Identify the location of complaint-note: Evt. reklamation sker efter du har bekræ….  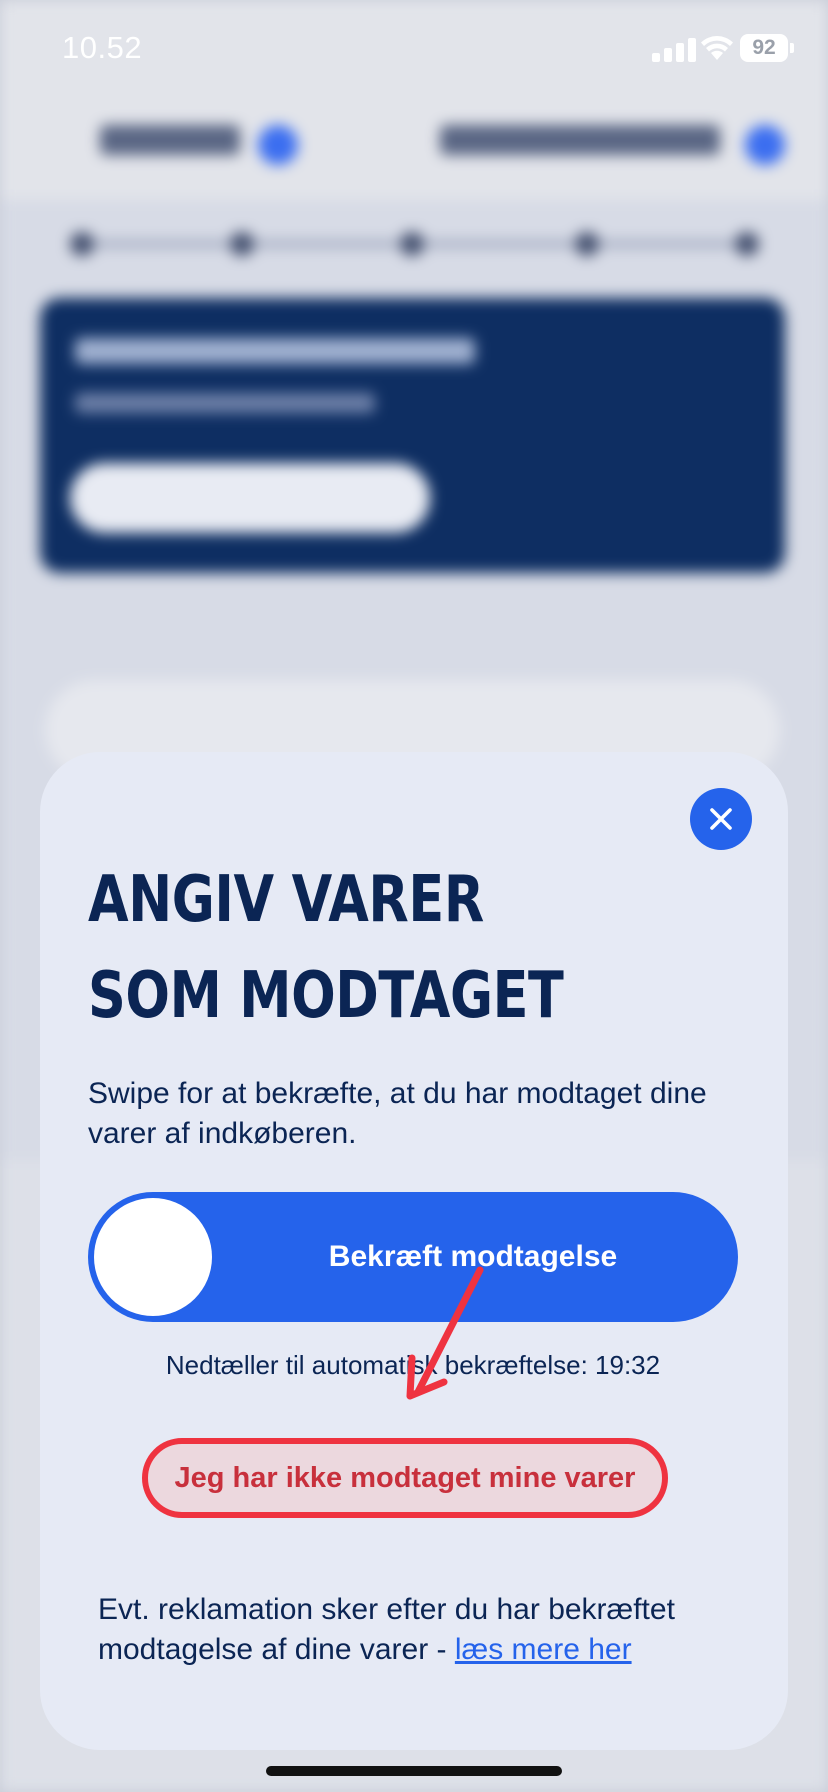
(428, 1630).